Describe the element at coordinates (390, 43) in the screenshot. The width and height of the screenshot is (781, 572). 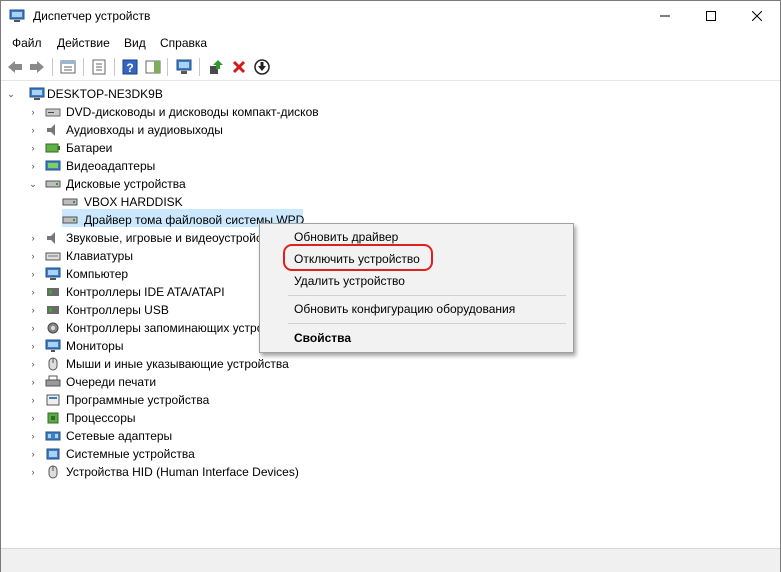
I see `menu-bar: Файл Действие Вид Справка` at that location.